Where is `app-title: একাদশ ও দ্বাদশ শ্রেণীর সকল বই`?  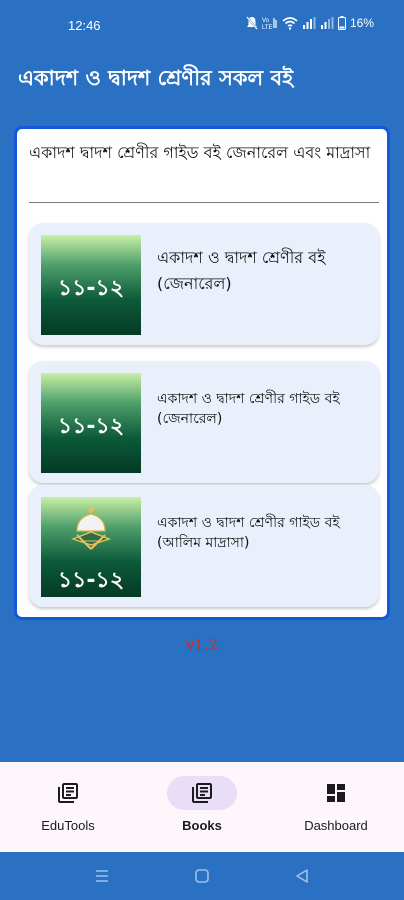 app-title: একাদশ ও দ্বাদশ শ্রেণীর সকল বই is located at coordinates (156, 78).